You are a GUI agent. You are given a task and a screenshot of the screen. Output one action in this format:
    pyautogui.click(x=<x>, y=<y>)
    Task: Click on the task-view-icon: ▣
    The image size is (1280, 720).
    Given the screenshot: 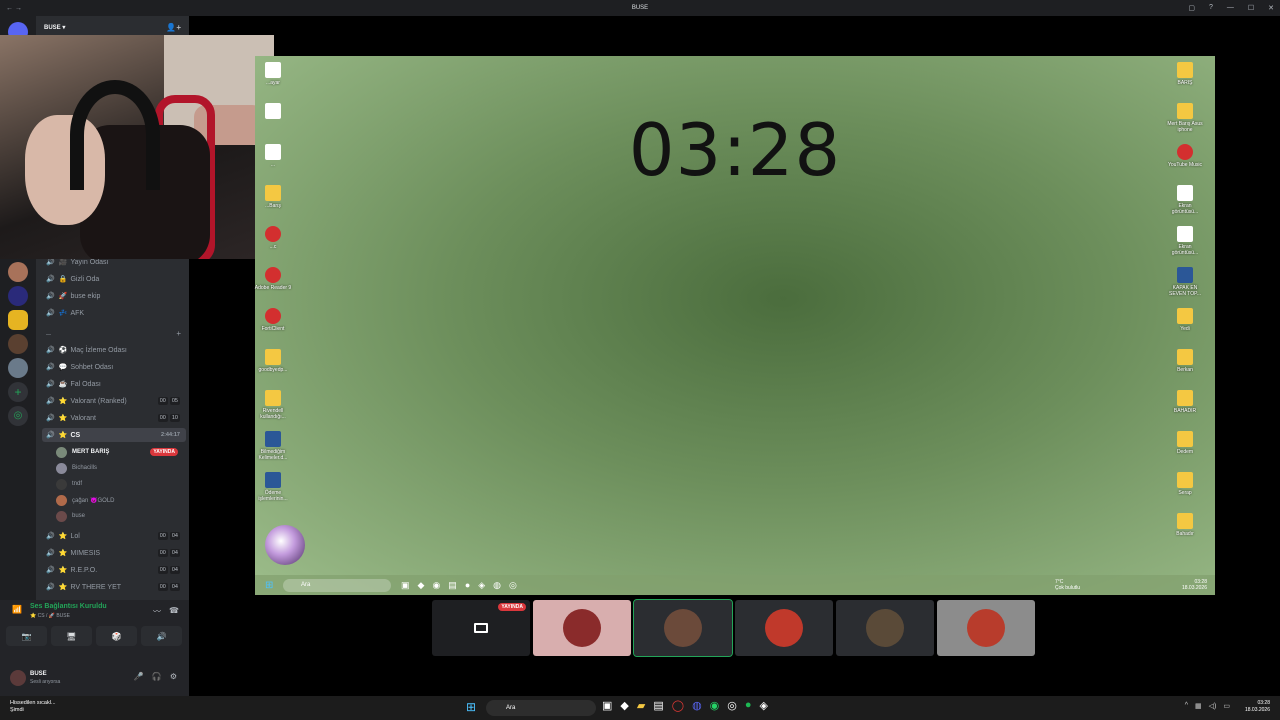 What is the action you would take?
    pyautogui.click(x=607, y=705)
    